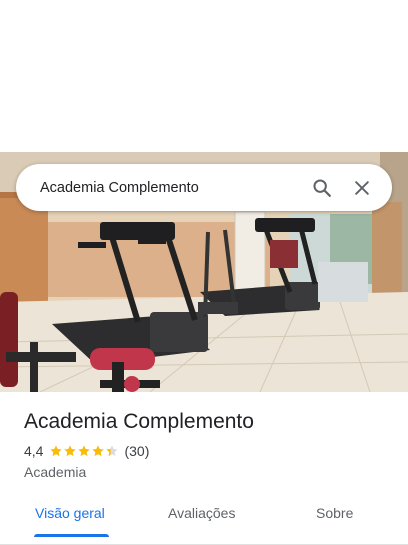  I want to click on place-info: Academia Complemento 4,4 (30) Academia, so click(209, 444).